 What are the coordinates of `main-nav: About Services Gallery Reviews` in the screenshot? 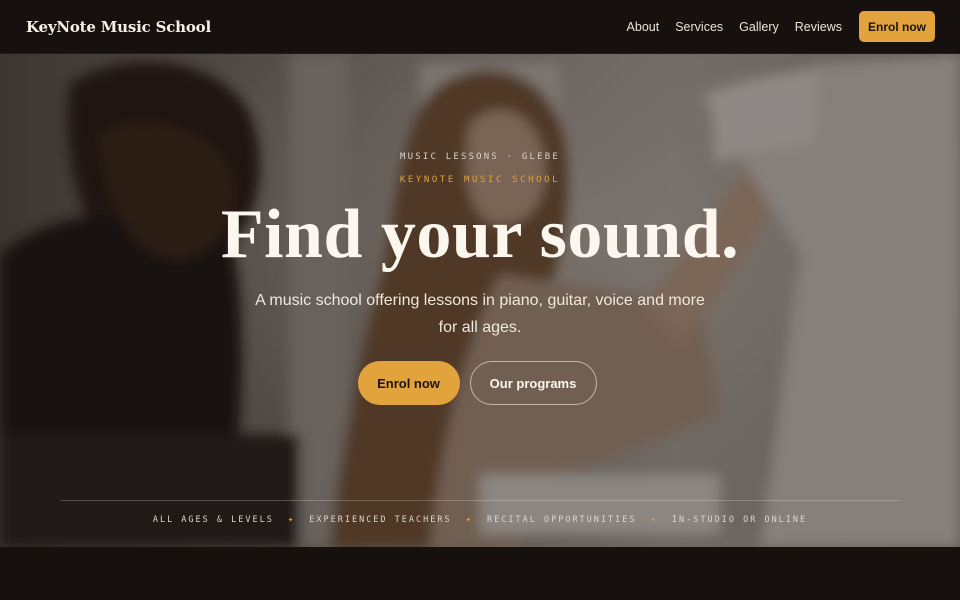 It's located at (734, 27).